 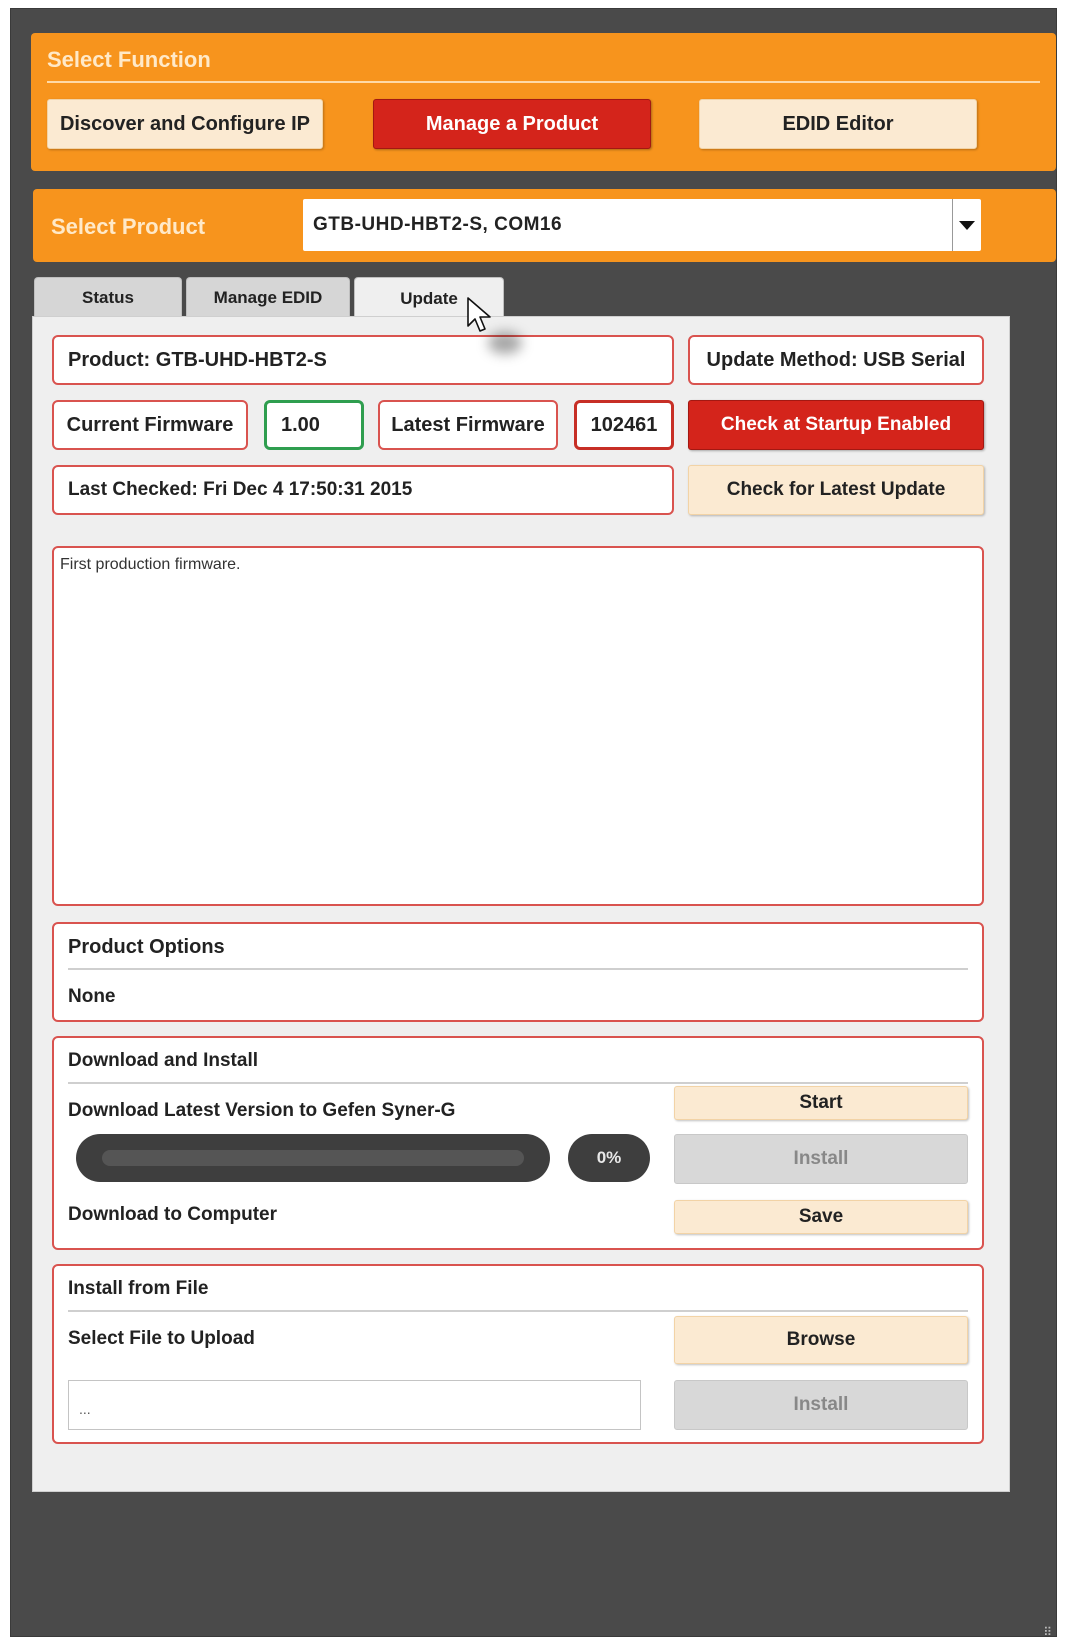 I want to click on progress-track, so click(x=313, y=1158).